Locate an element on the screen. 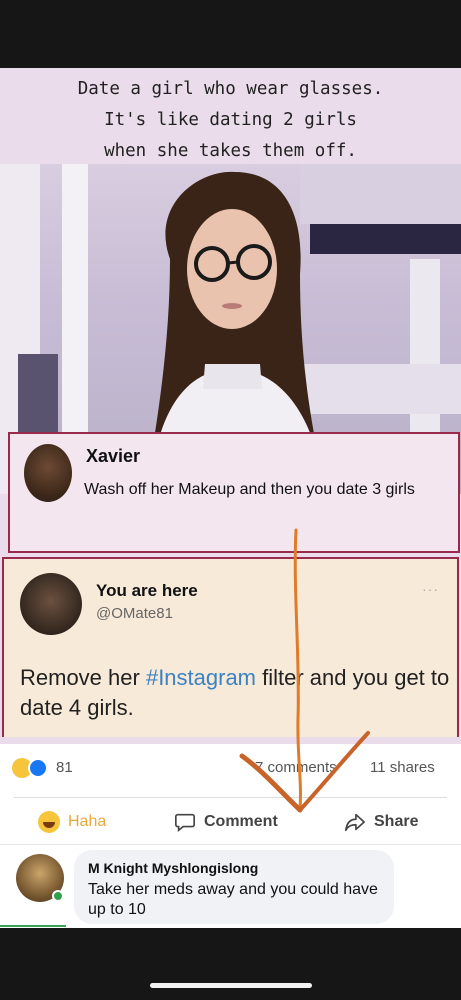 The width and height of the screenshot is (461, 1000). haha-reaction-icon is located at coordinates (49, 822).